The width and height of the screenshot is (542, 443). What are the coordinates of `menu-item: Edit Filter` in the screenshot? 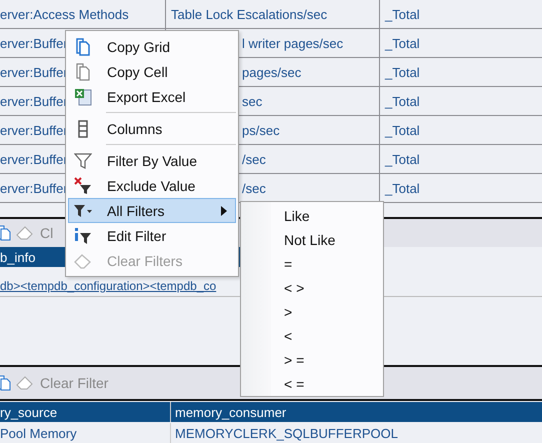 It's located at (152, 235).